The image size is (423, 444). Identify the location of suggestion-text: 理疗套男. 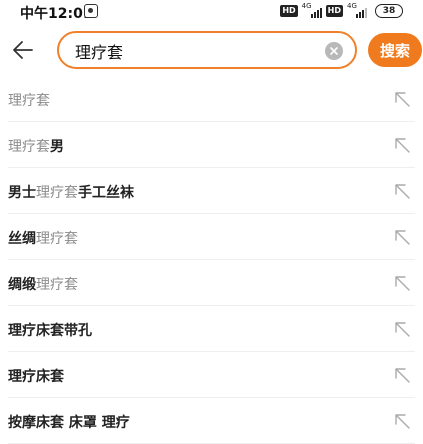
(36, 146).